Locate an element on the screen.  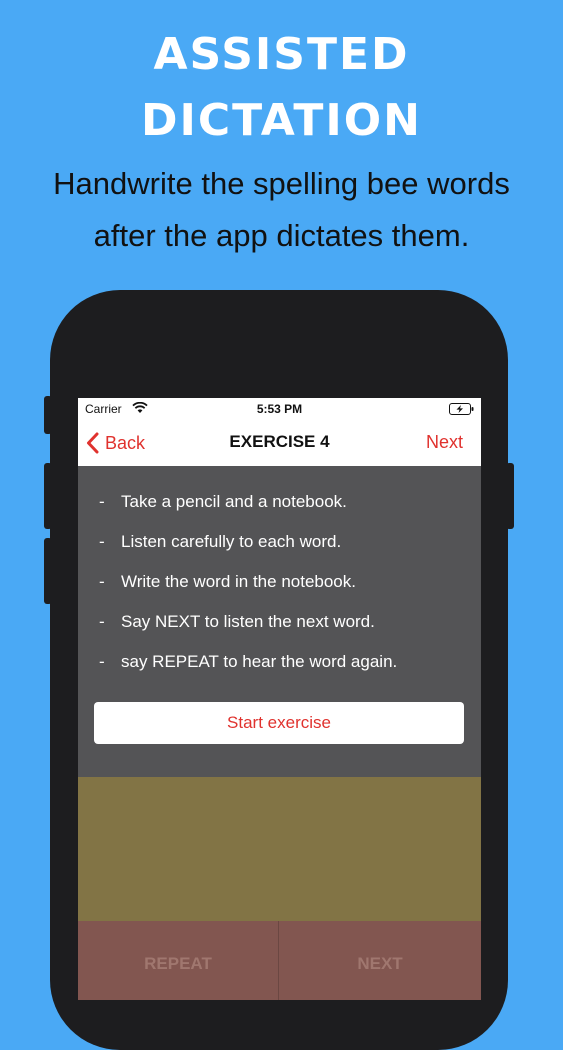
page-title: EXERCISE 4 is located at coordinates (279, 441).